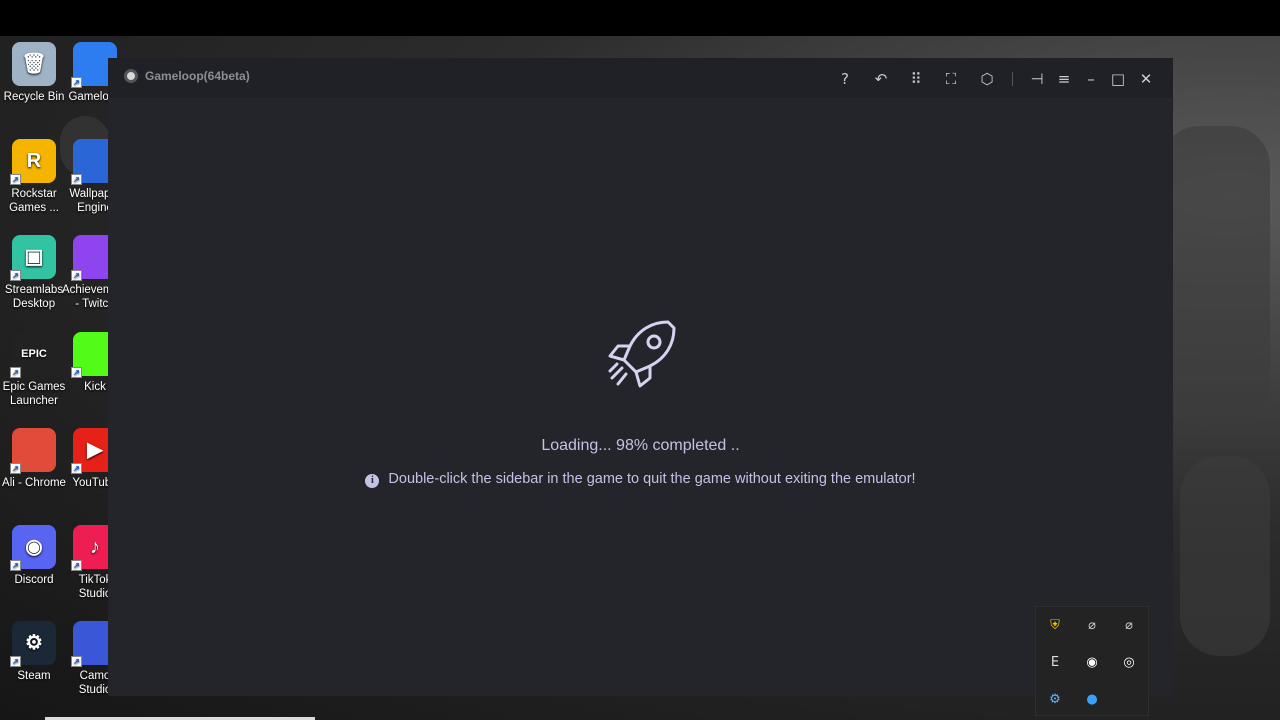 The height and width of the screenshot is (720, 1280). What do you see at coordinates (951, 79) in the screenshot?
I see `fullscreen-icon: ⛶` at bounding box center [951, 79].